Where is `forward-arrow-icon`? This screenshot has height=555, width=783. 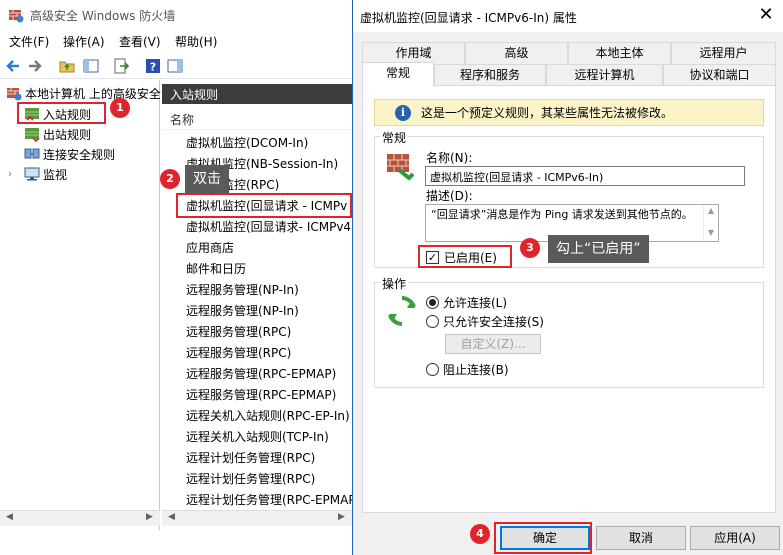
forward-arrow-icon is located at coordinates (35, 66).